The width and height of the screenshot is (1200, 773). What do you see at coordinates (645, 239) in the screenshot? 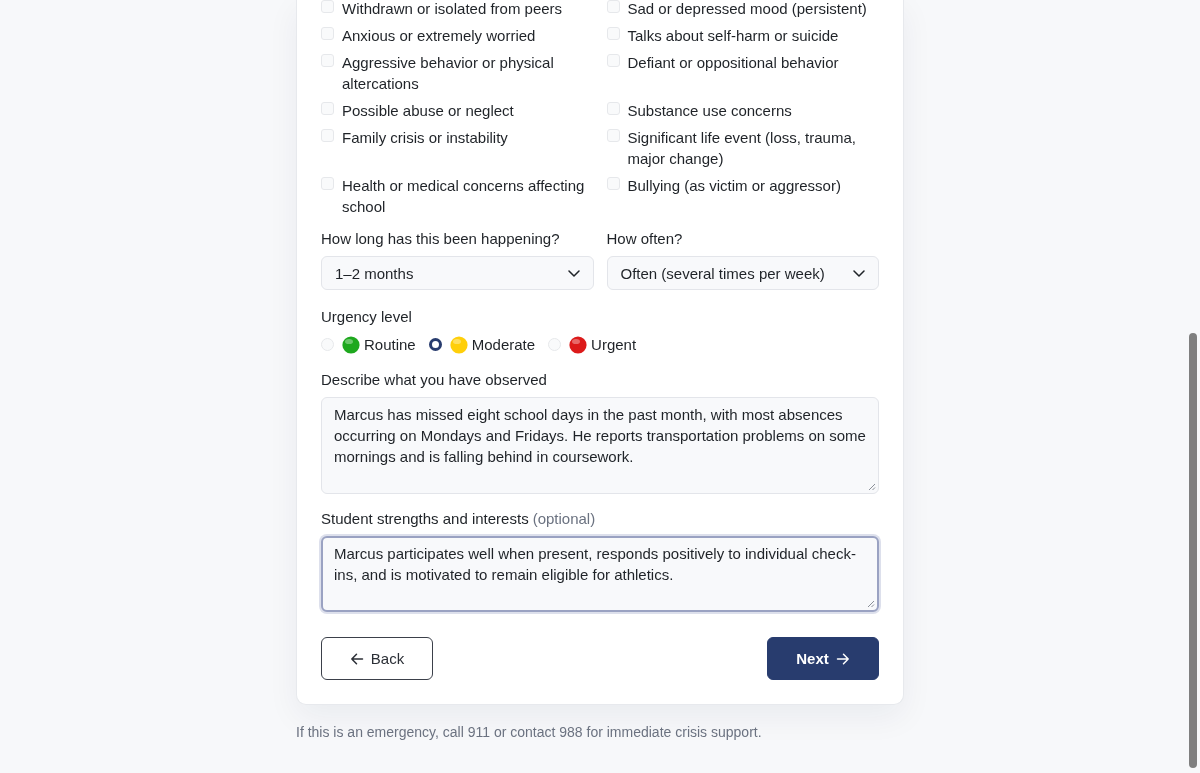
I see `field-label: How often?` at bounding box center [645, 239].